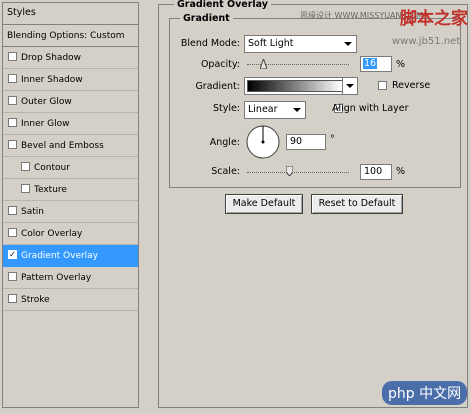 The width and height of the screenshot is (471, 414). I want to click on sidebar-item-contour: Contour, so click(70, 168).